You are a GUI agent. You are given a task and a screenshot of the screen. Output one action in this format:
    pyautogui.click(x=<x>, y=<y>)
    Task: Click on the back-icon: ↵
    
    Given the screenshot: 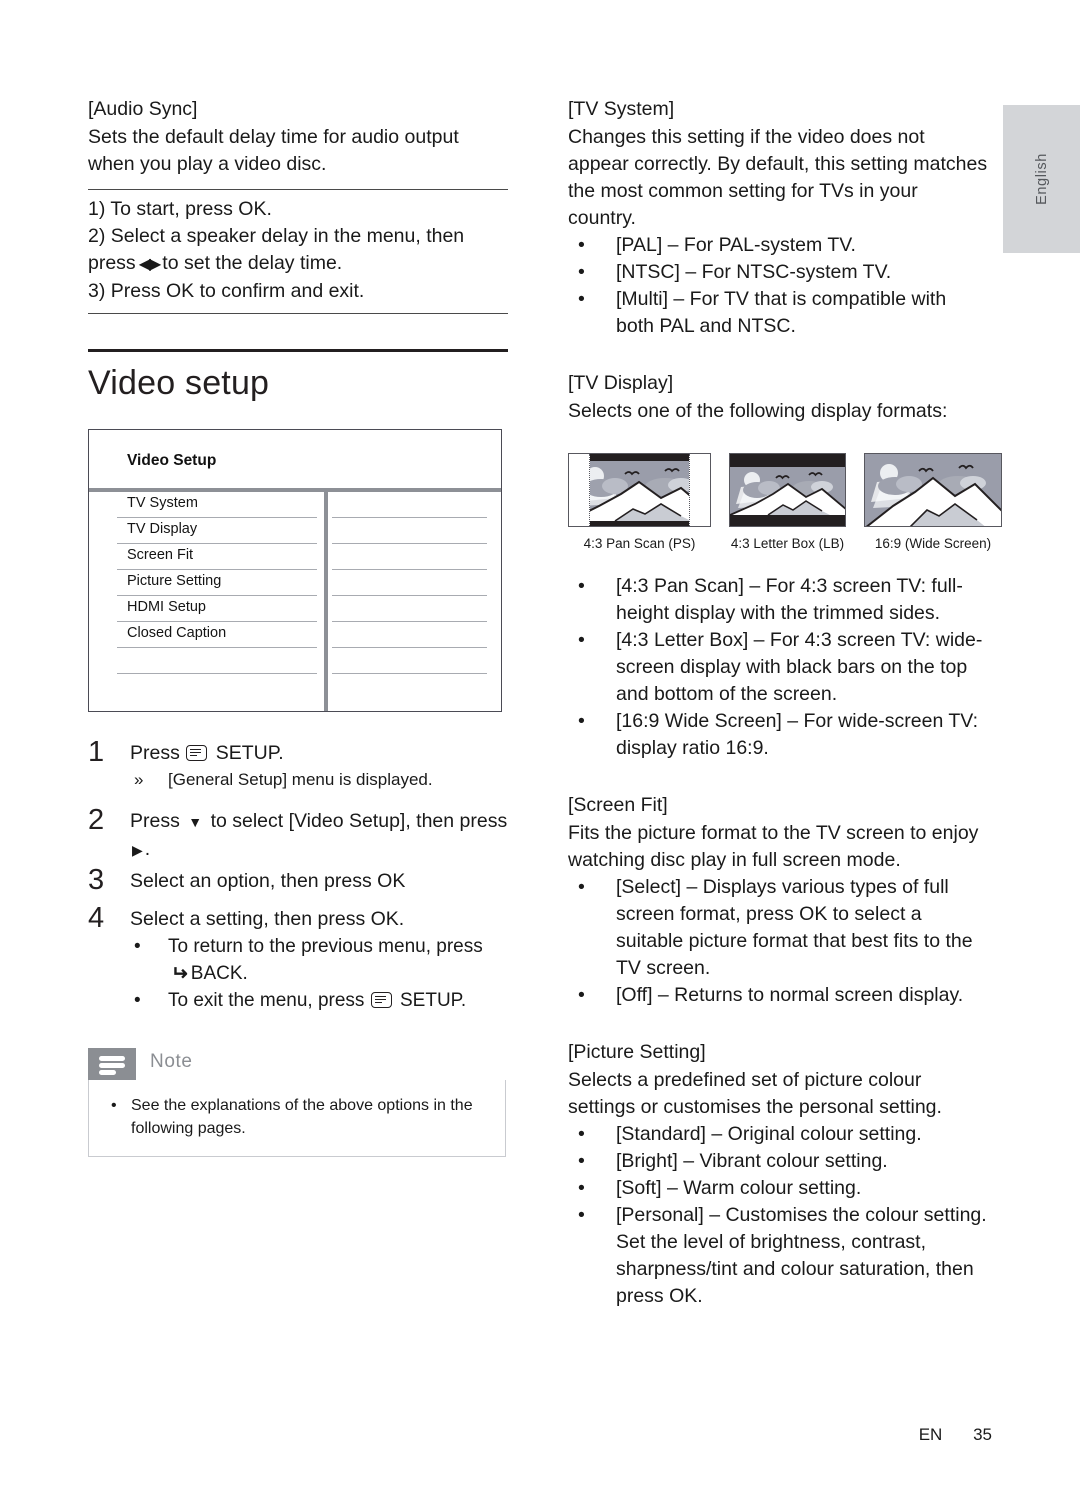 What is the action you would take?
    pyautogui.click(x=179, y=974)
    